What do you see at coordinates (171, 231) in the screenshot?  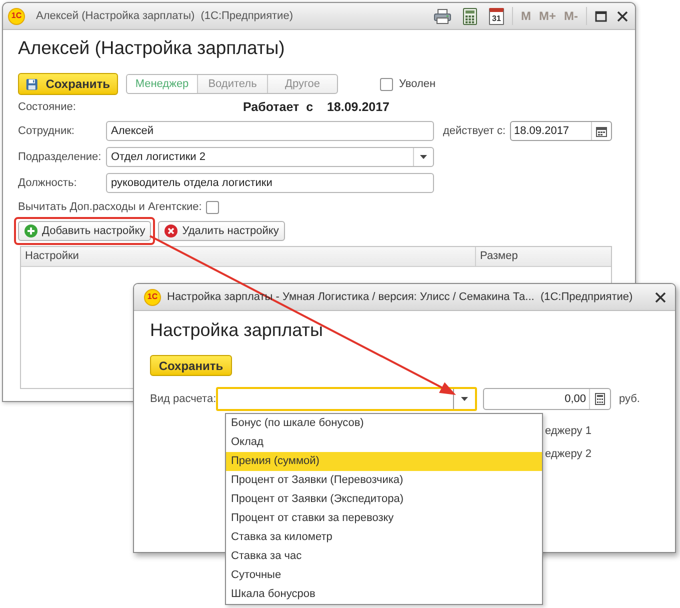 I see `cross-circle-icon` at bounding box center [171, 231].